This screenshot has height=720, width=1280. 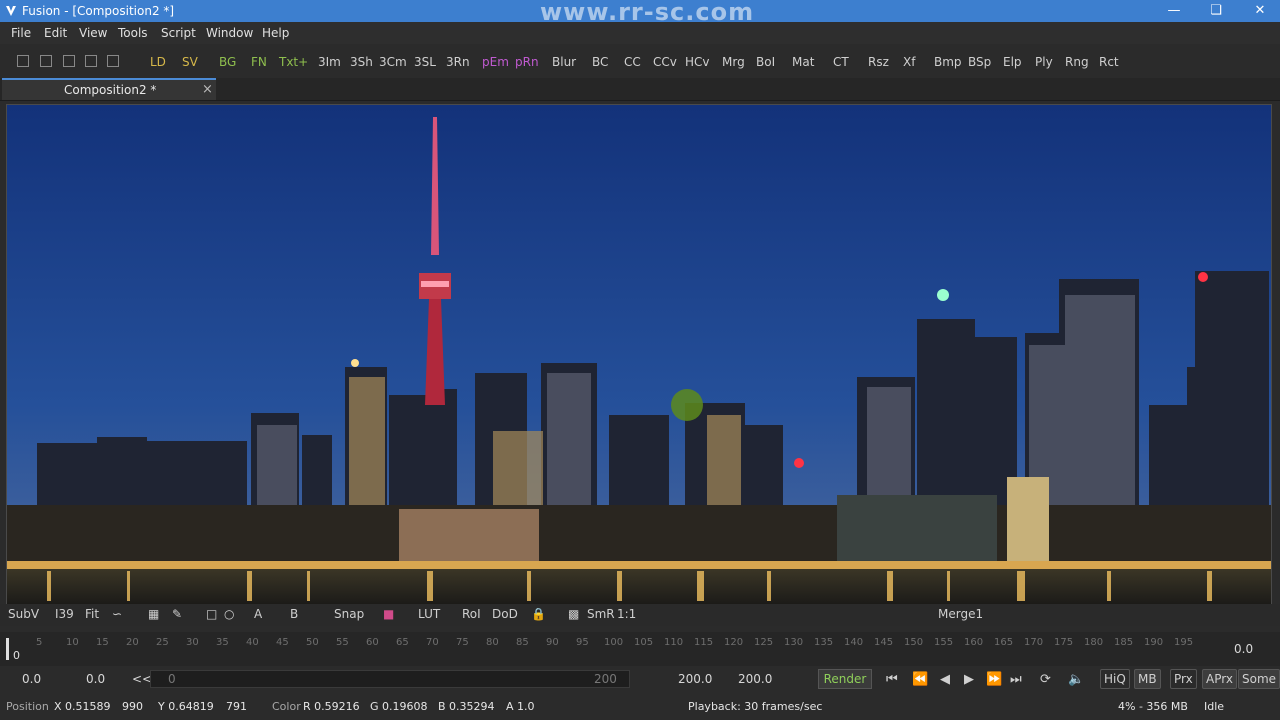 I want to click on play-reverse-icon: ◀, so click(x=945, y=679).